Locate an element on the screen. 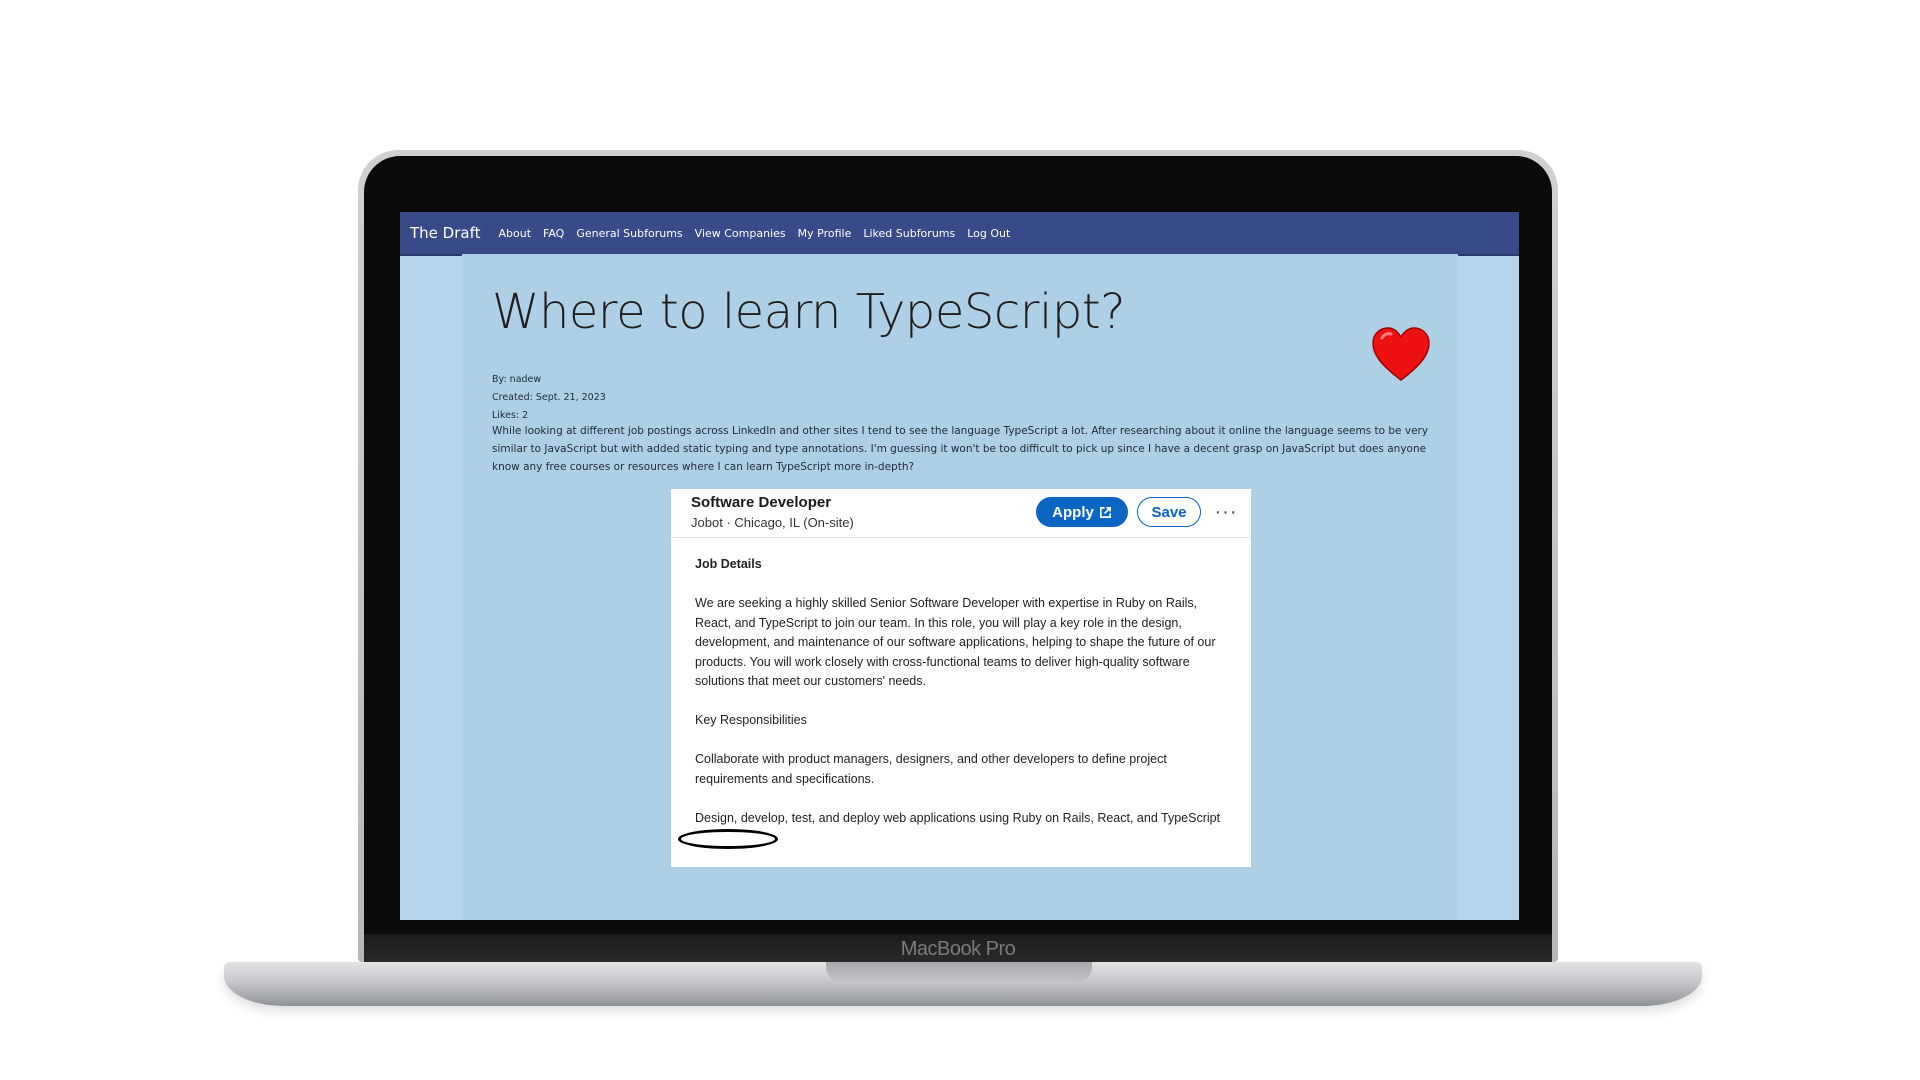 The width and height of the screenshot is (1920, 1080). nav-link-my-profile: My Profile is located at coordinates (825, 233).